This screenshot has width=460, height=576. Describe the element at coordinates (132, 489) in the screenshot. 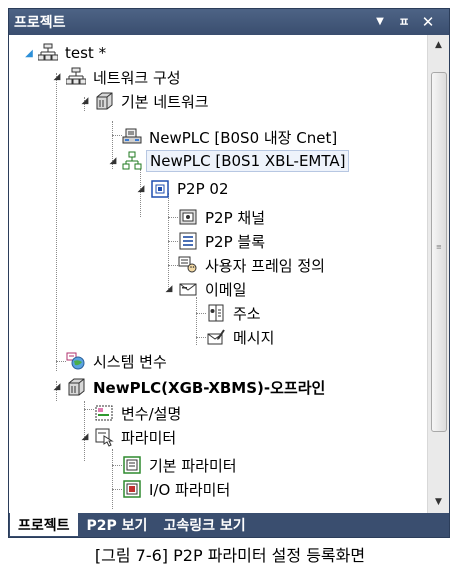

I see `io-parameter-icon` at that location.